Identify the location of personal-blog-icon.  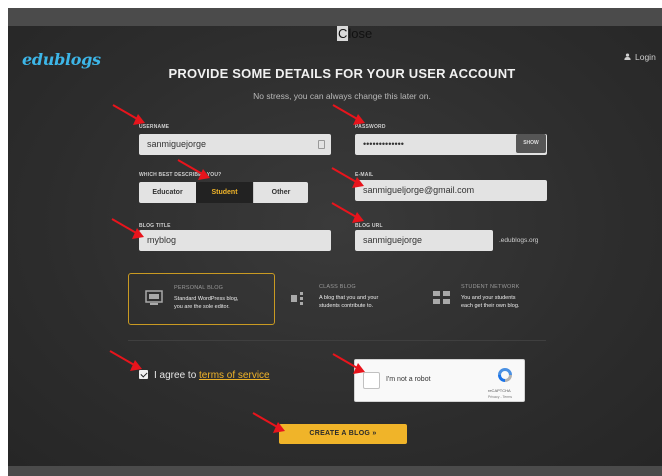
(154, 297).